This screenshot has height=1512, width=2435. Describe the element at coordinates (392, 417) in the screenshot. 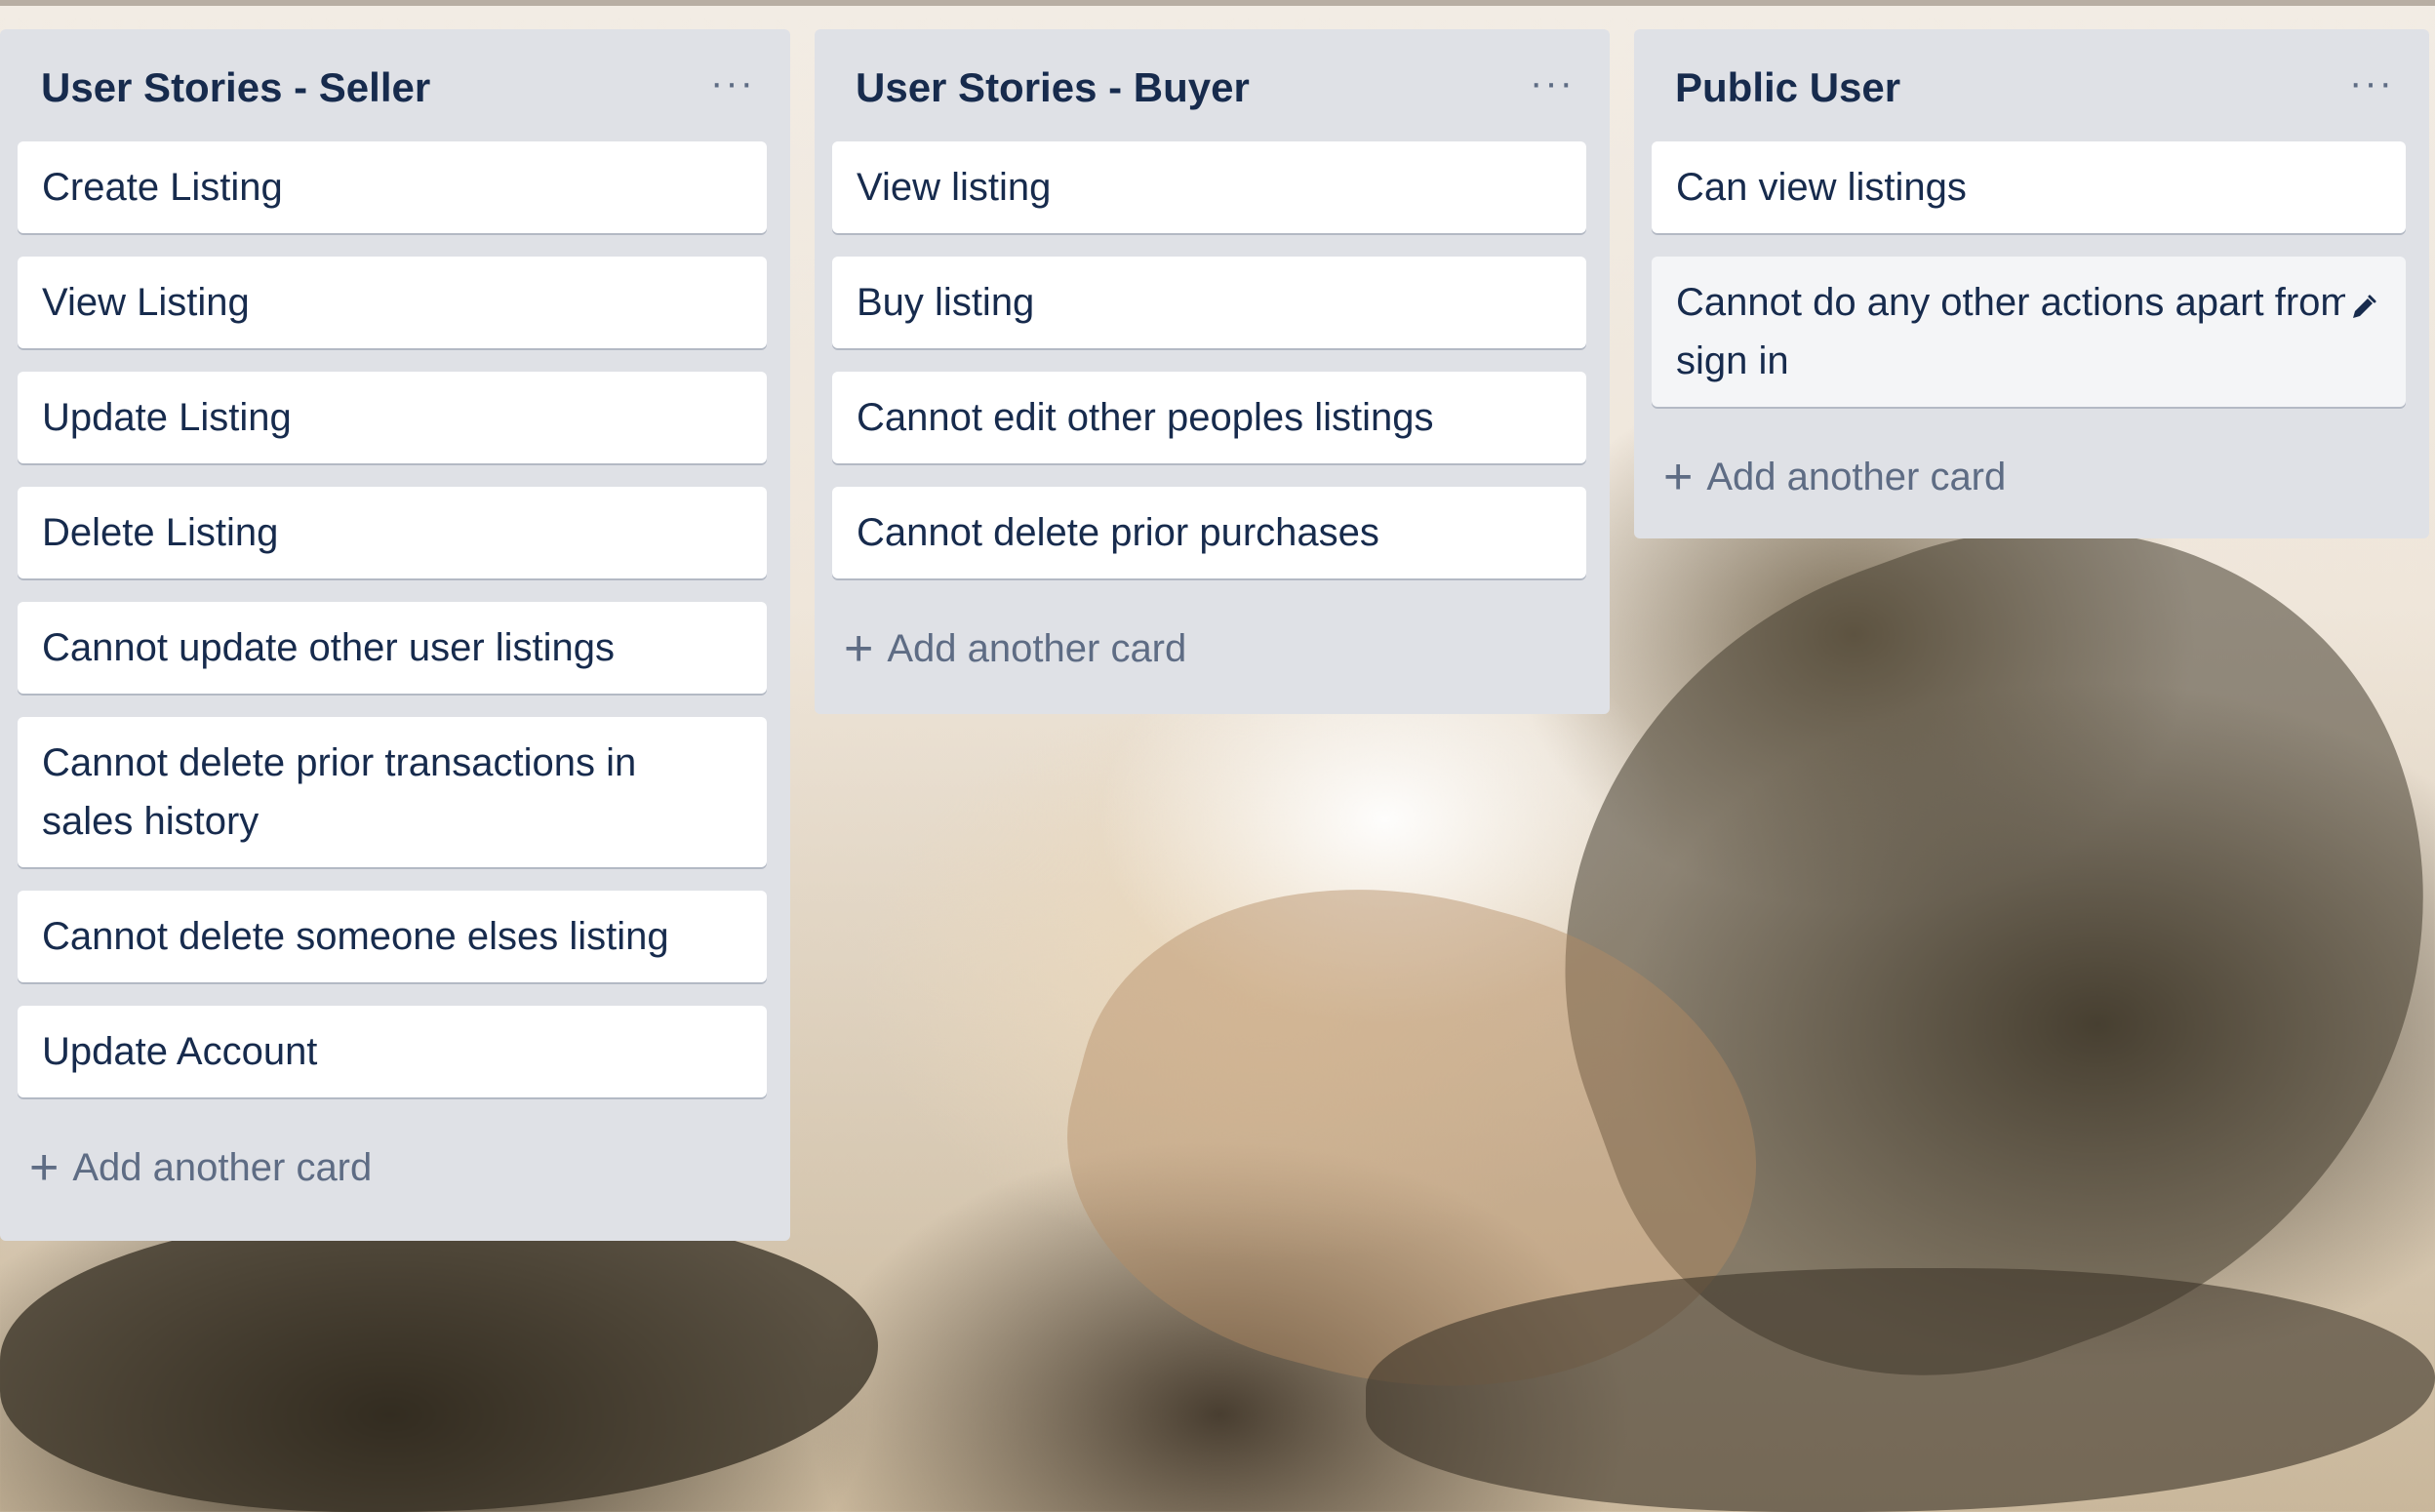

I see `card: Update Listing` at that location.